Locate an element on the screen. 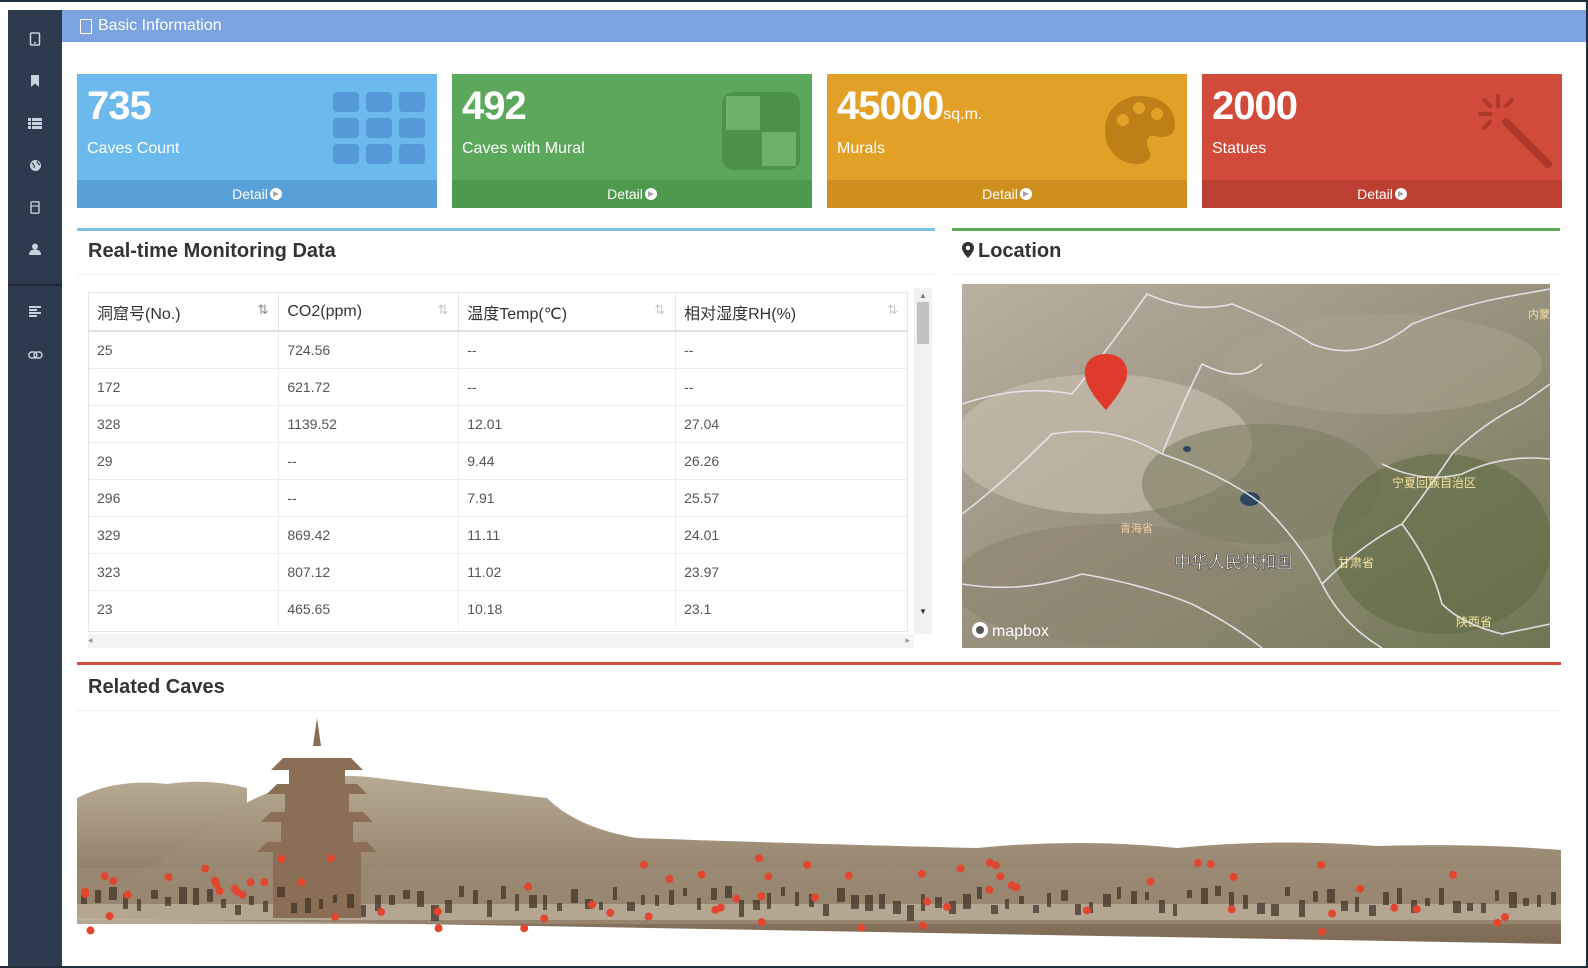 This screenshot has height=968, width=1588. list-icon is located at coordinates (35, 123).